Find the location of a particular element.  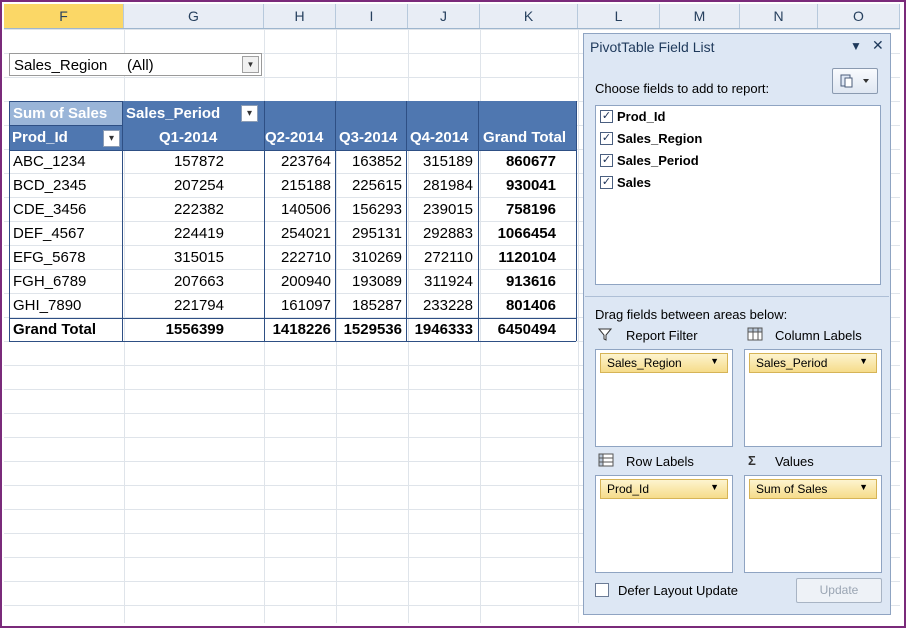

column-header-n: N is located at coordinates (779, 16).